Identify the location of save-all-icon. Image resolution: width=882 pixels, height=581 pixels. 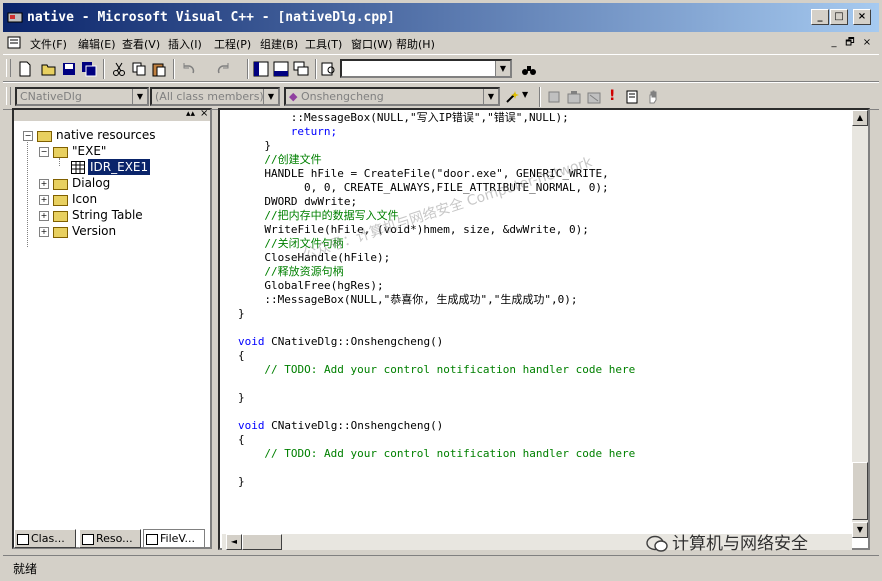
(89, 69).